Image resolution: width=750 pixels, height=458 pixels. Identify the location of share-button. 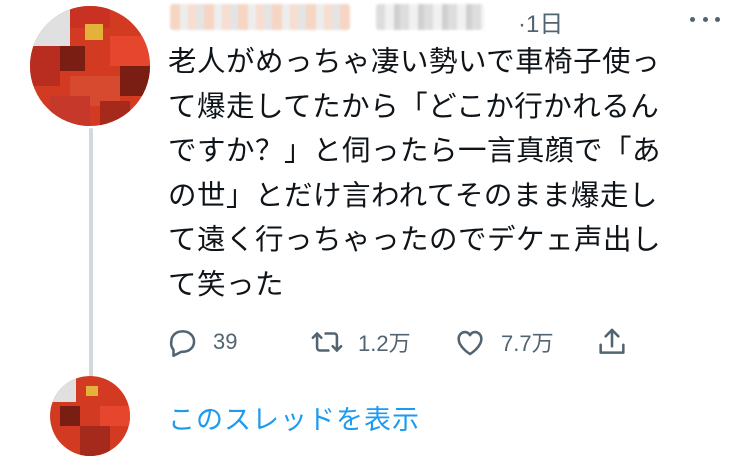
(612, 342).